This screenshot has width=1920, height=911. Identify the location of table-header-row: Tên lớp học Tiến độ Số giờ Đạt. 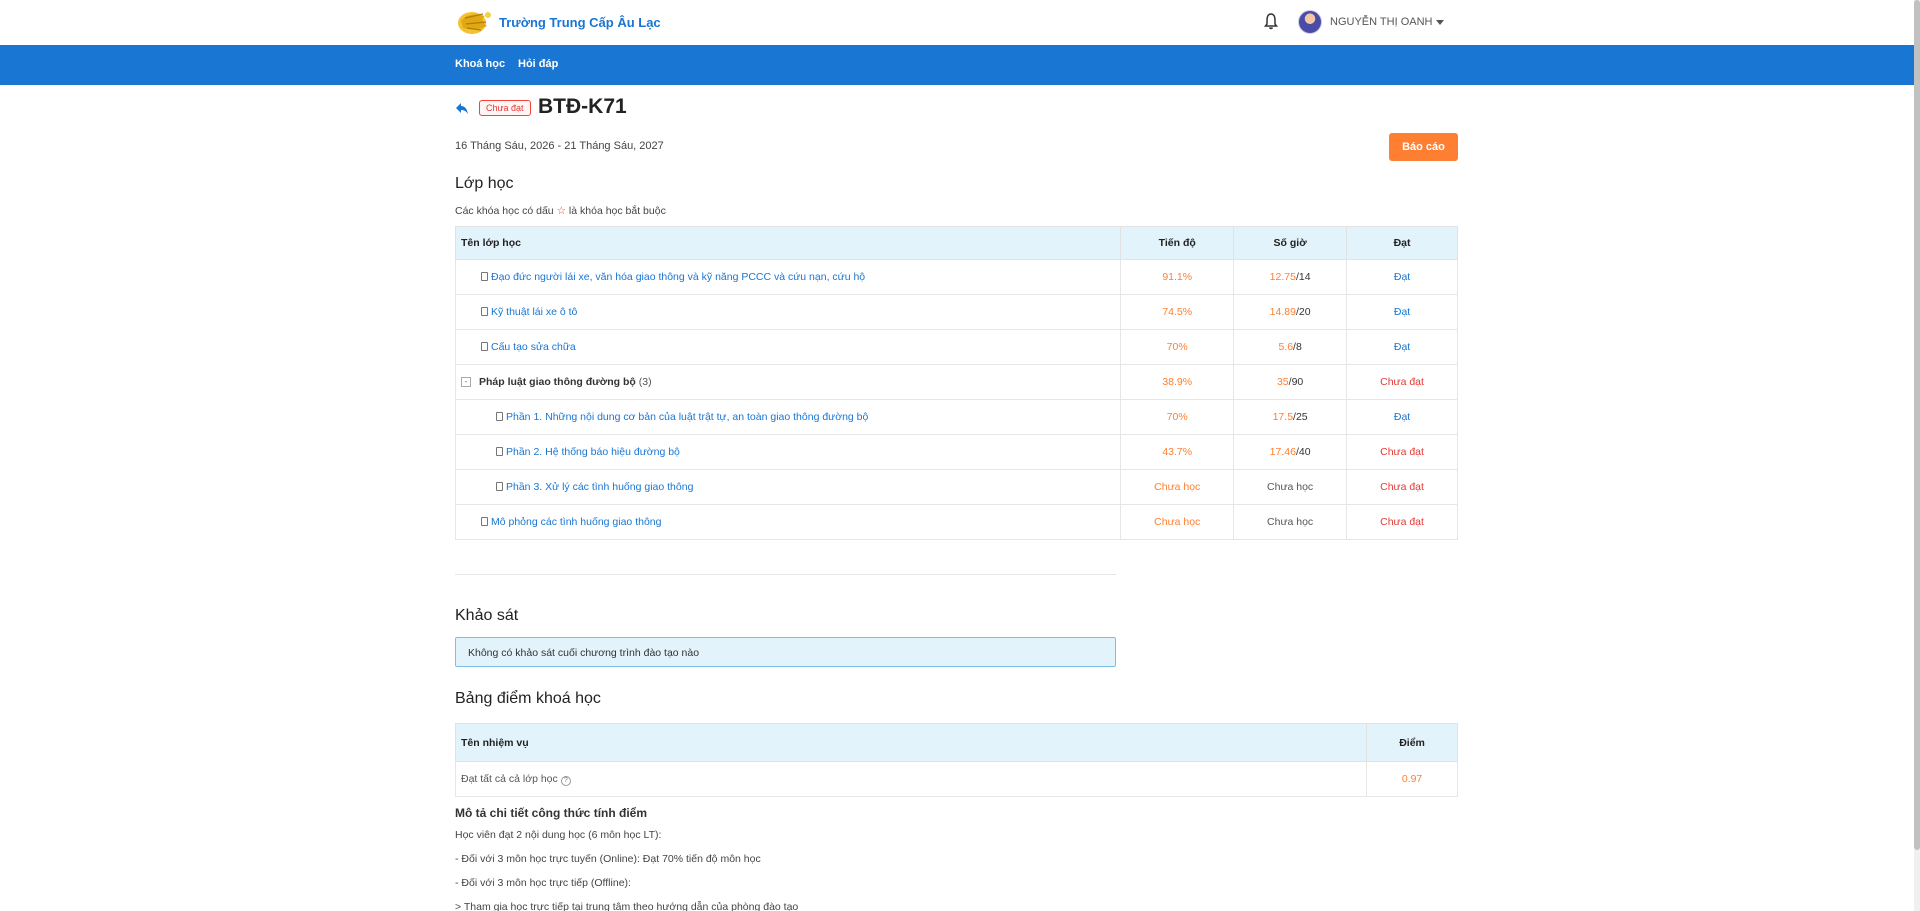
(956, 243).